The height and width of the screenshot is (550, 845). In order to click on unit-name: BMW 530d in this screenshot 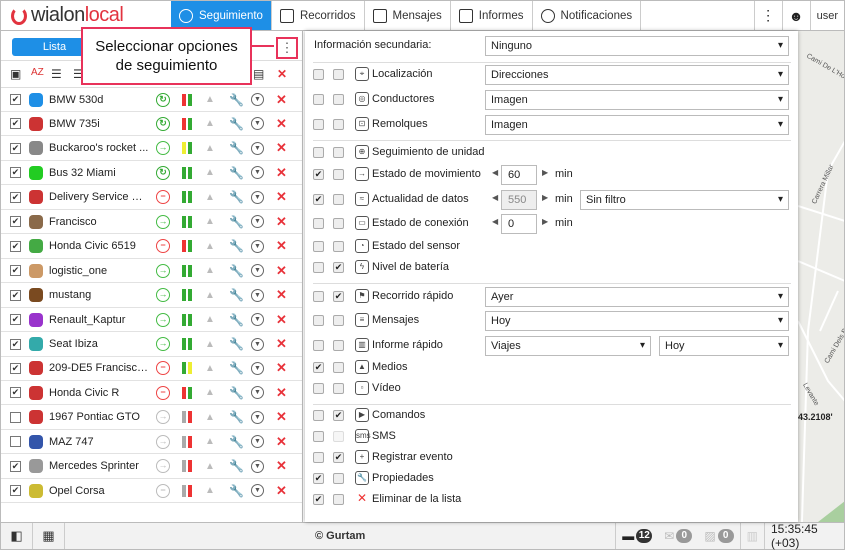, I will do `click(99, 100)`.